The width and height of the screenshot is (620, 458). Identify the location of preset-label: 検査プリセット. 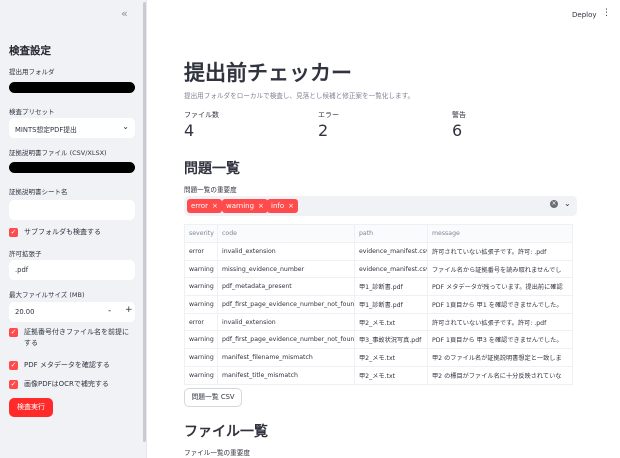
(32, 112).